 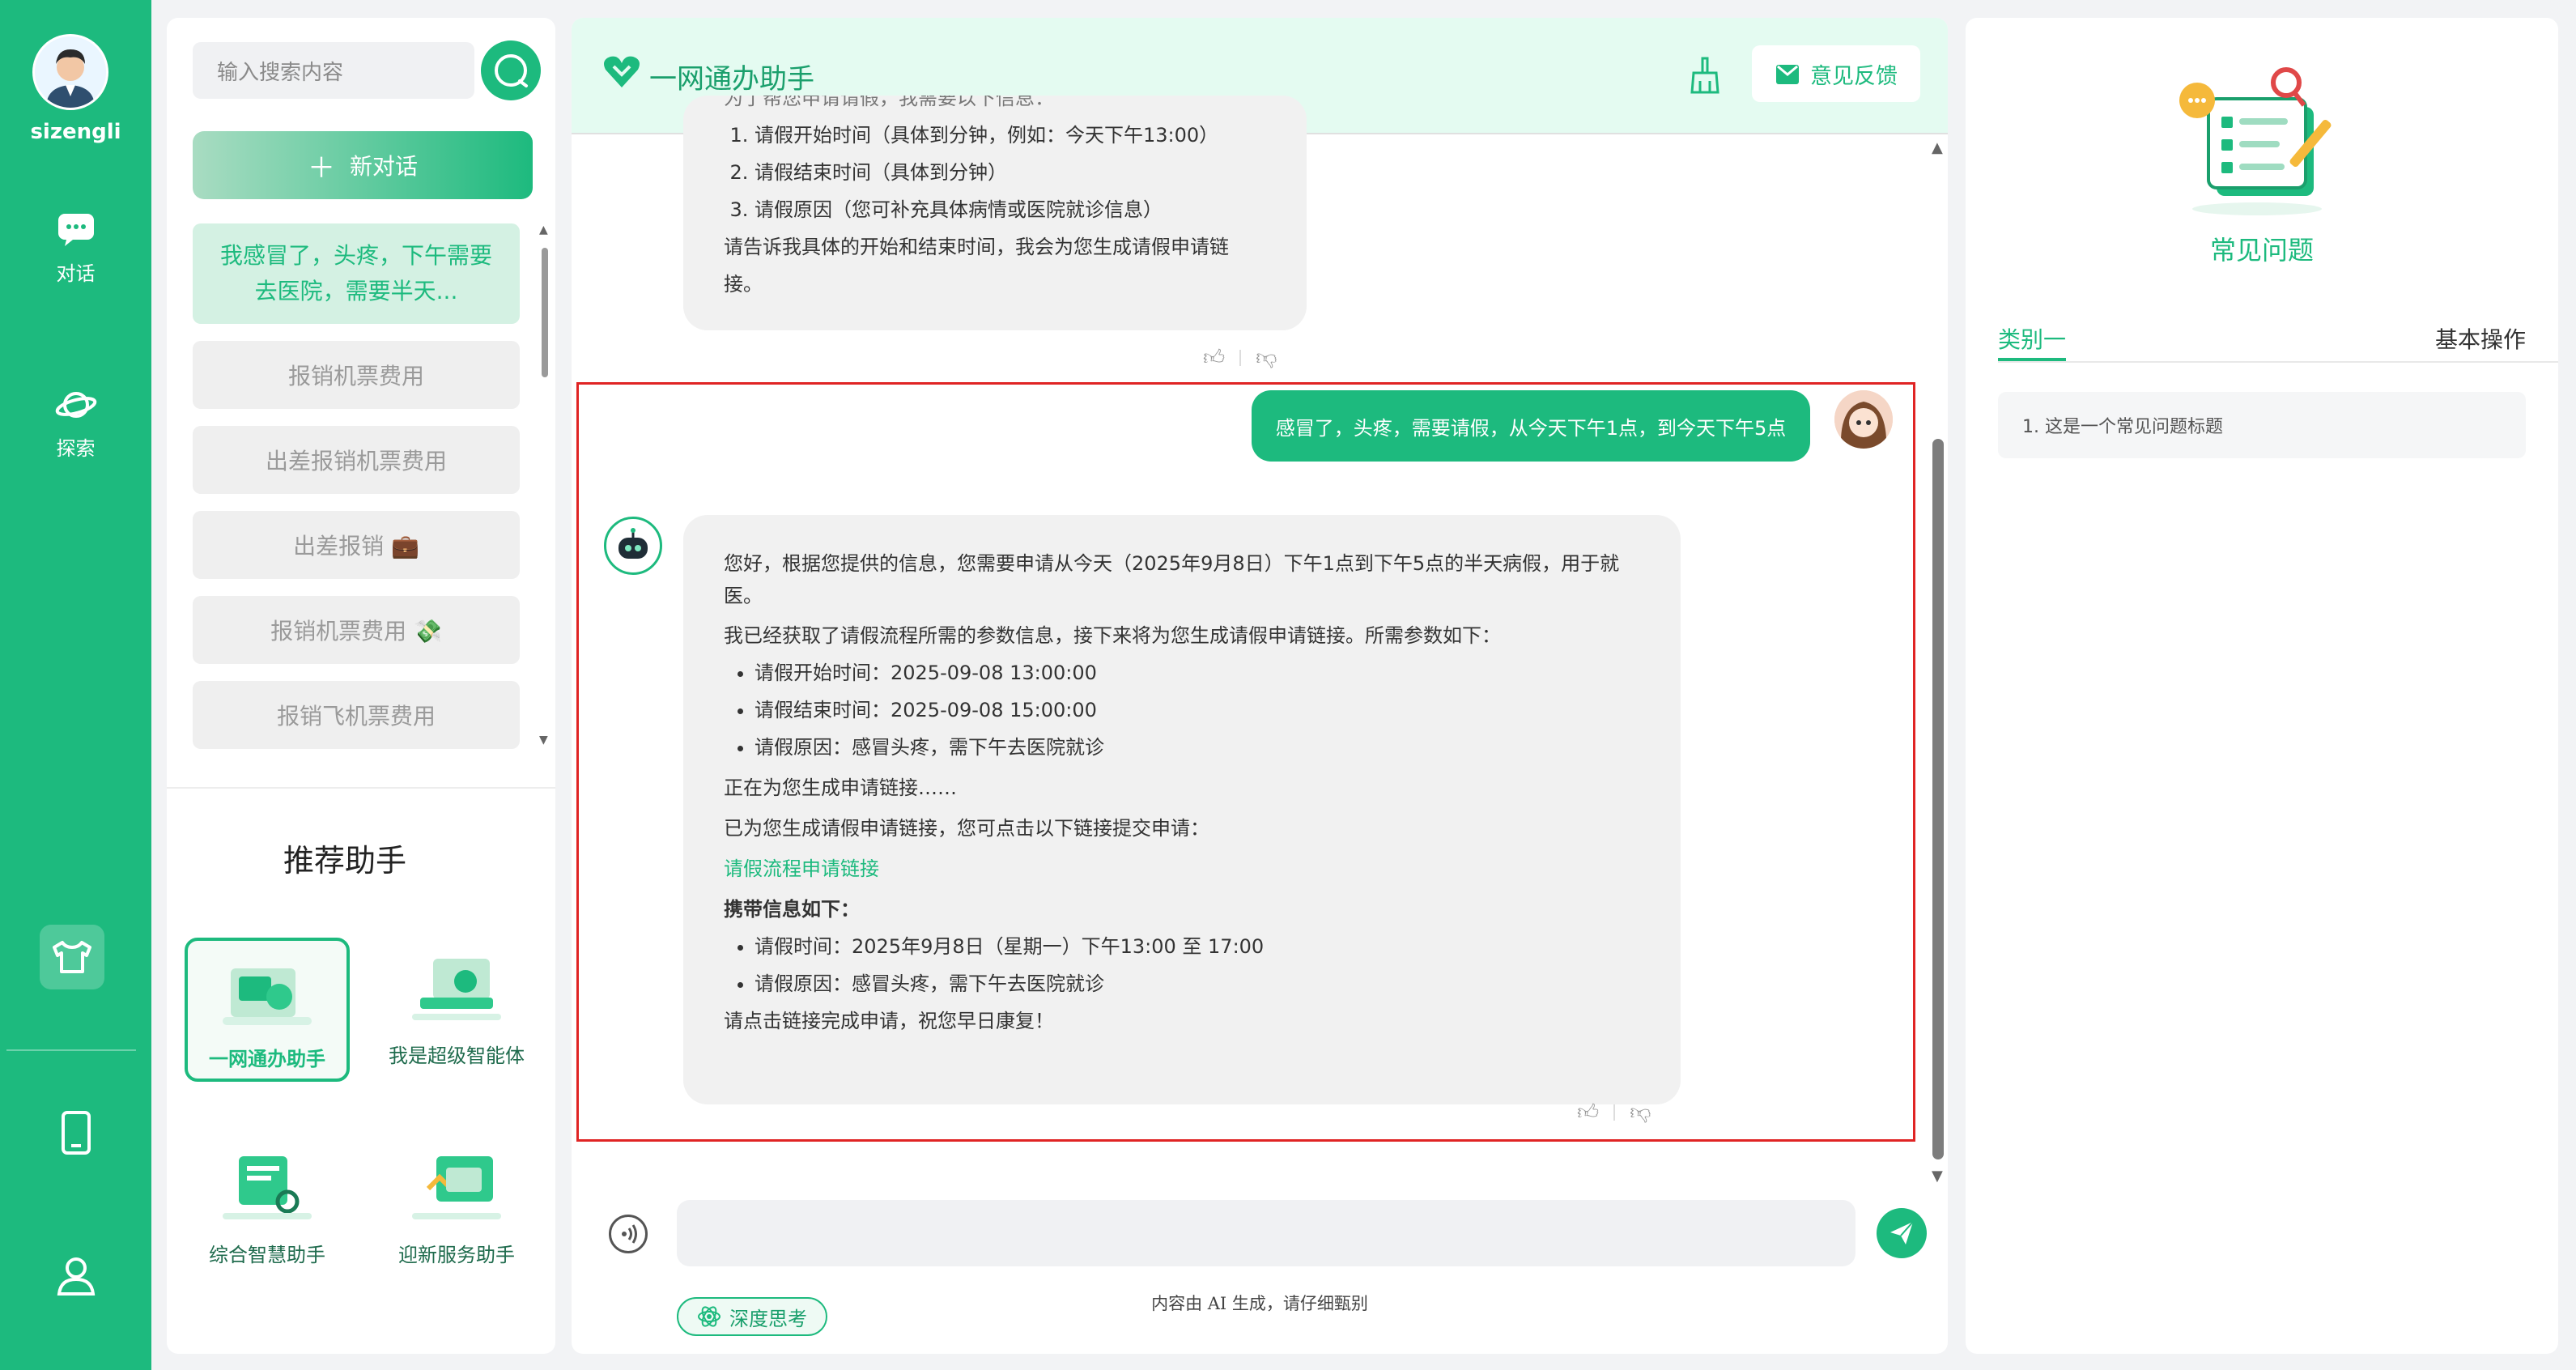 I want to click on conversation-title: 报销机票费用 💸, so click(x=356, y=632).